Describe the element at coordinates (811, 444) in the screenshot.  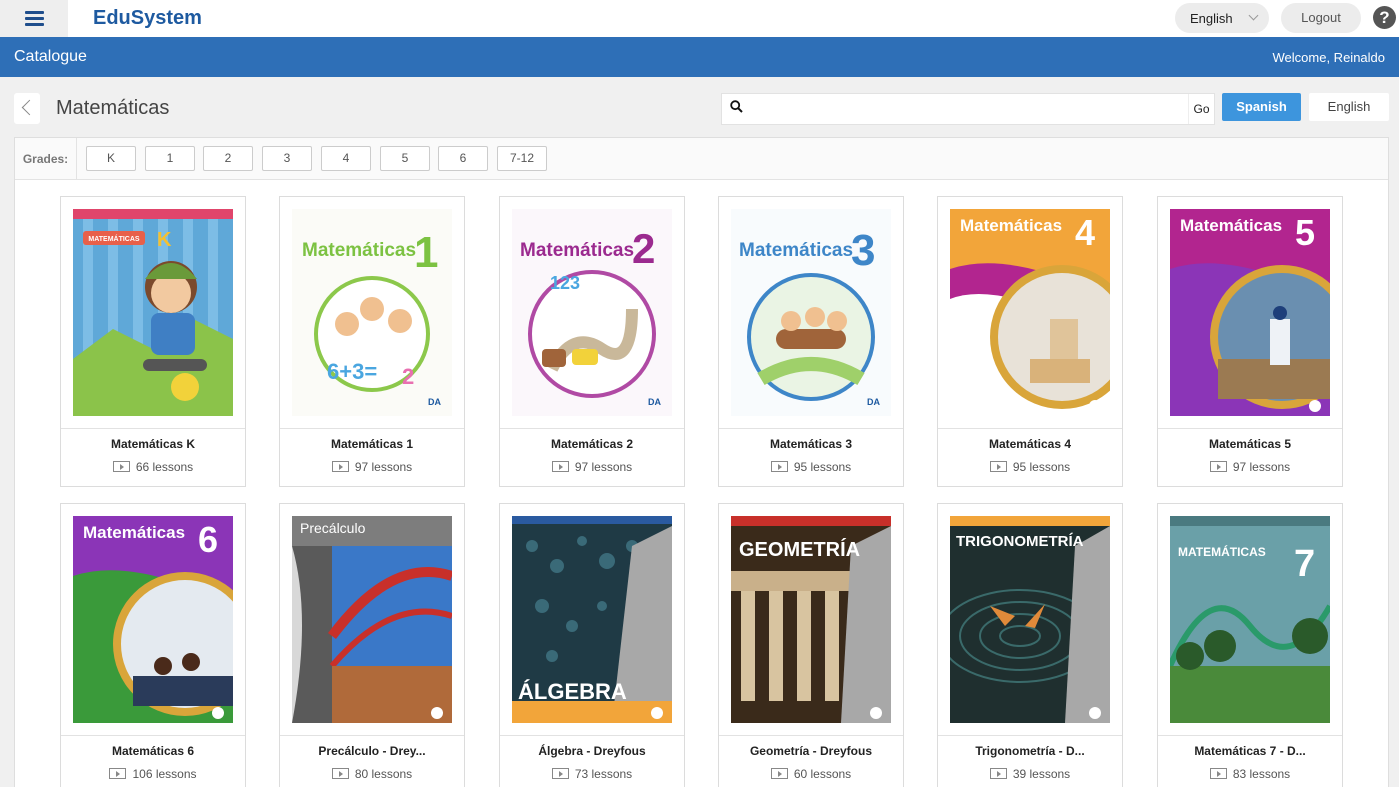
I see `course-title: Matemáticas 3` at that location.